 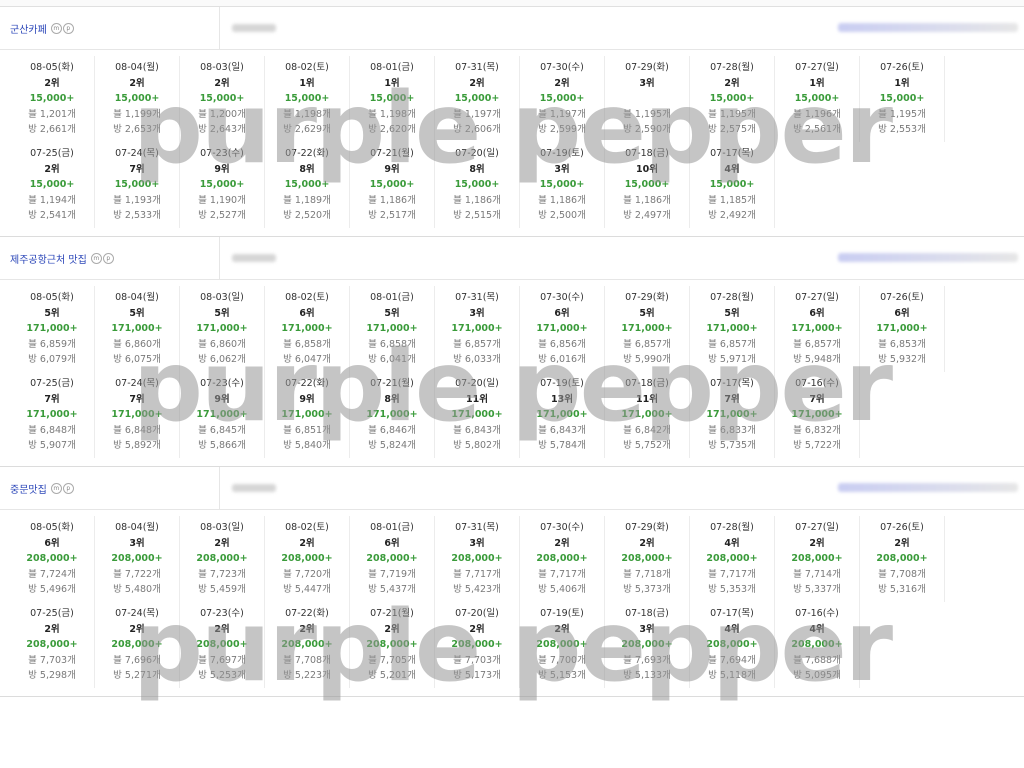 I want to click on rank-cell: 08-01(금) 5위 171,000+ 블 6,858개 방 6,041개, so click(x=392, y=329).